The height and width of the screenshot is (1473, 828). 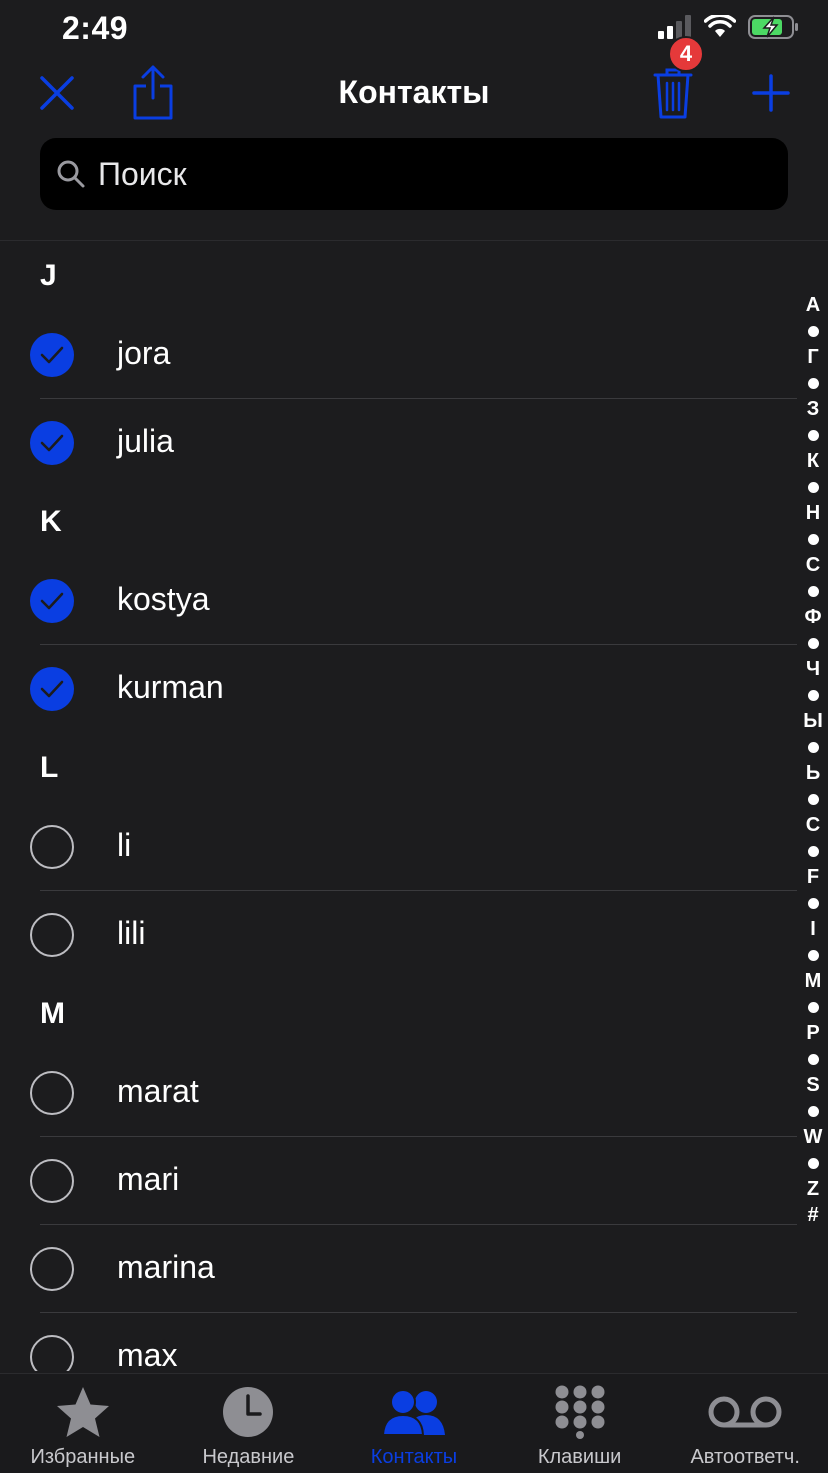 What do you see at coordinates (400, 847) in the screenshot?
I see `contact-row: li` at bounding box center [400, 847].